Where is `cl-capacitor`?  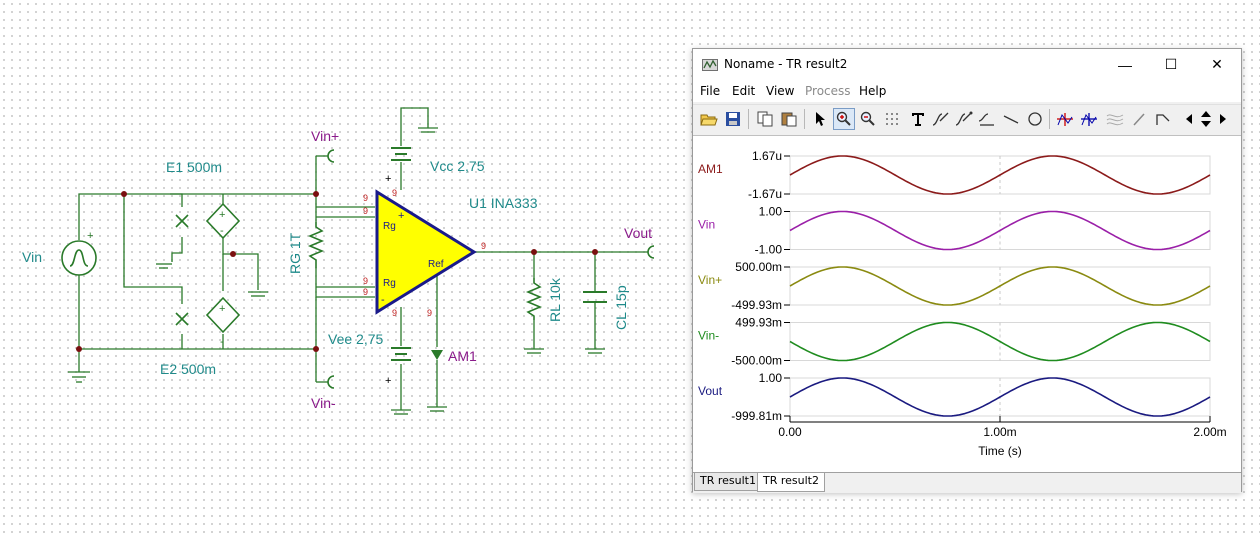
cl-capacitor is located at coordinates (595, 297).